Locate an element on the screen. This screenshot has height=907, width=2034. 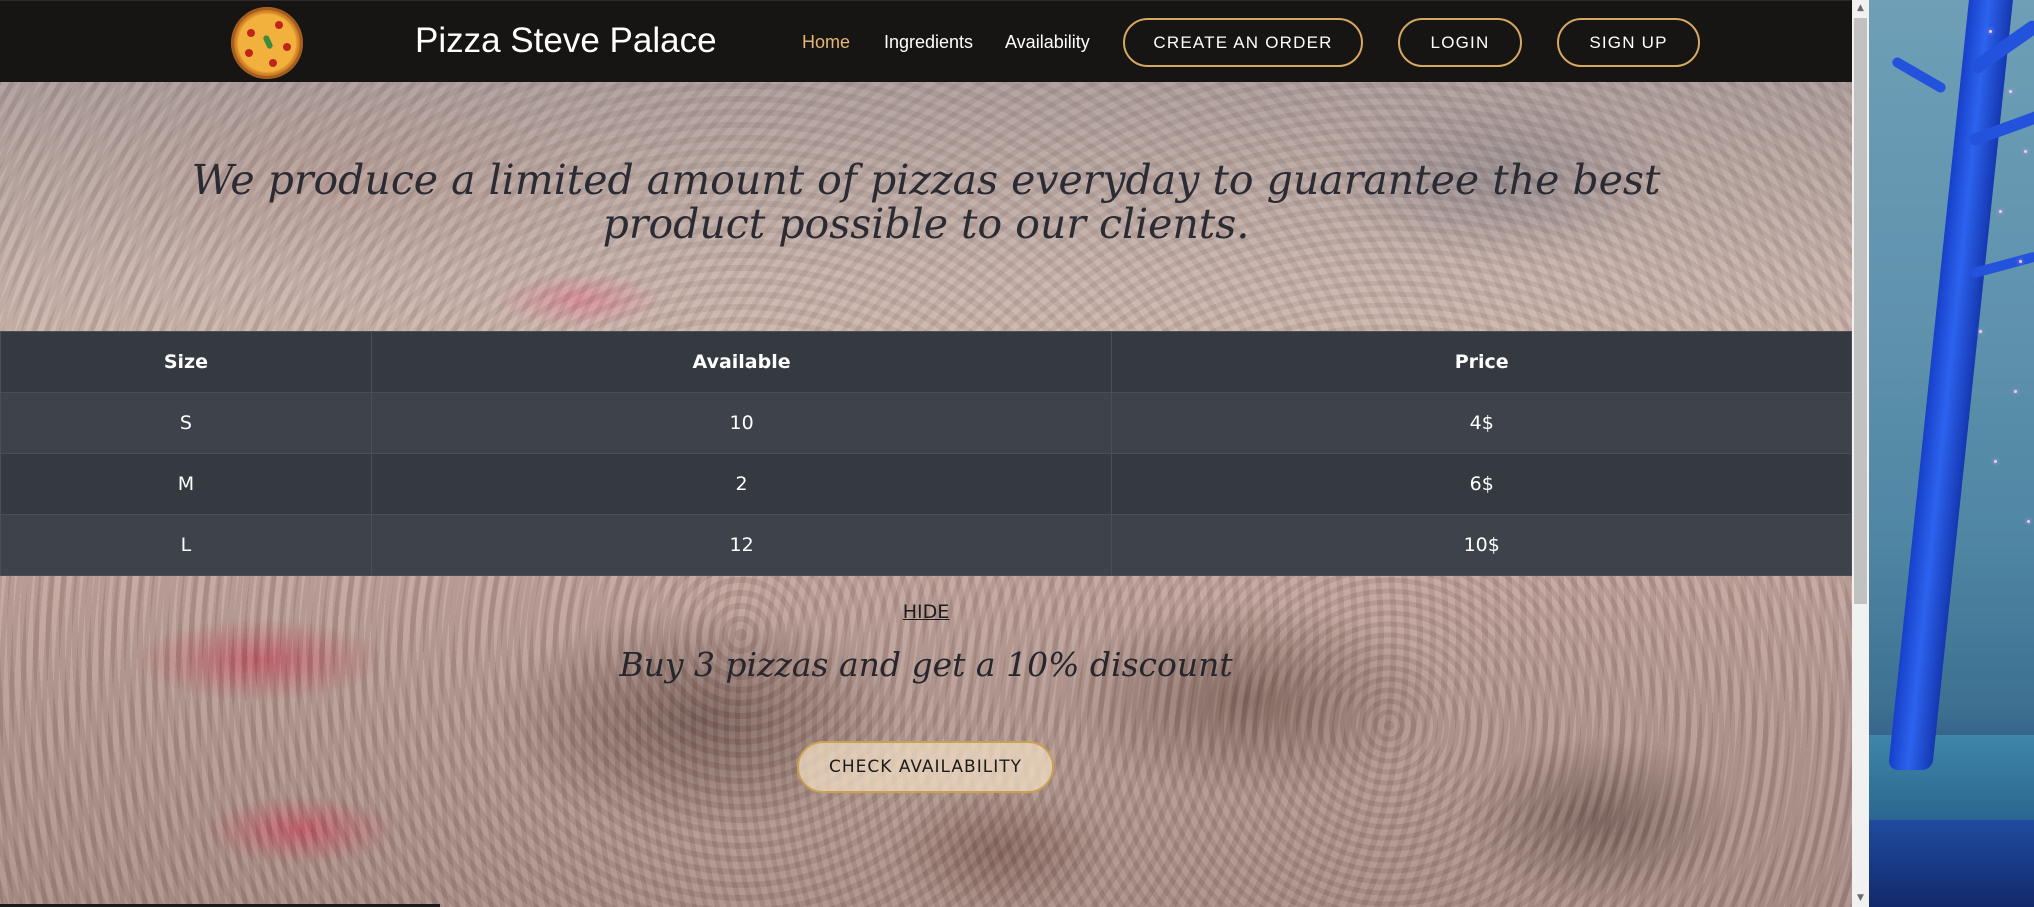
nav-link-ingredients: Ingredients is located at coordinates (928, 42).